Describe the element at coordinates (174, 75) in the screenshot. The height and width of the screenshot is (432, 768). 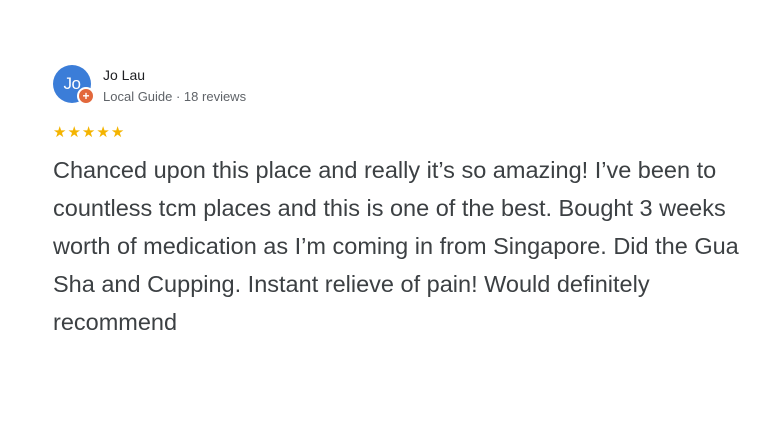
I see `reviewer-name: Jo Lau` at that location.